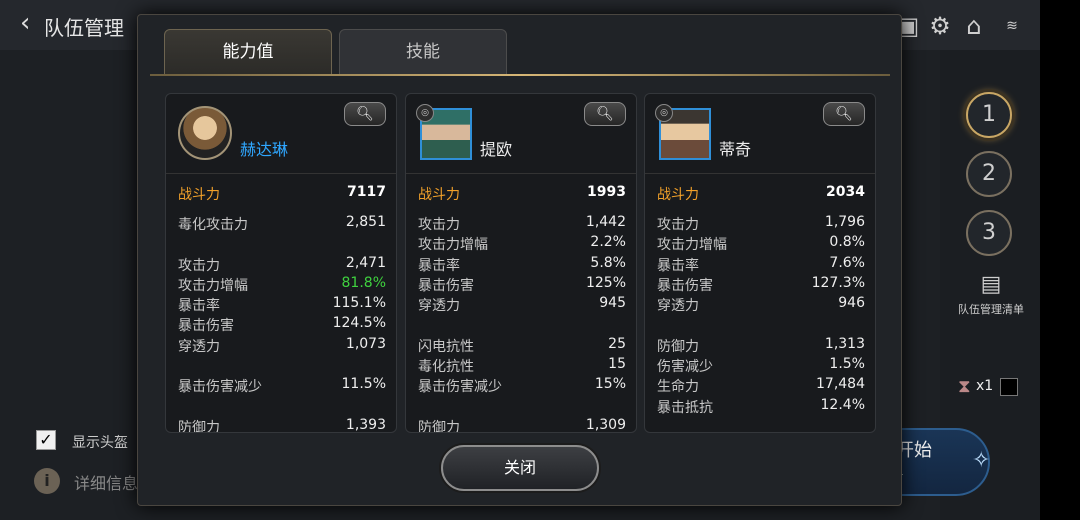 Image resolution: width=1080 pixels, height=520 pixels. Describe the element at coordinates (610, 384) in the screenshot. I see `stat-value: 15%` at that location.